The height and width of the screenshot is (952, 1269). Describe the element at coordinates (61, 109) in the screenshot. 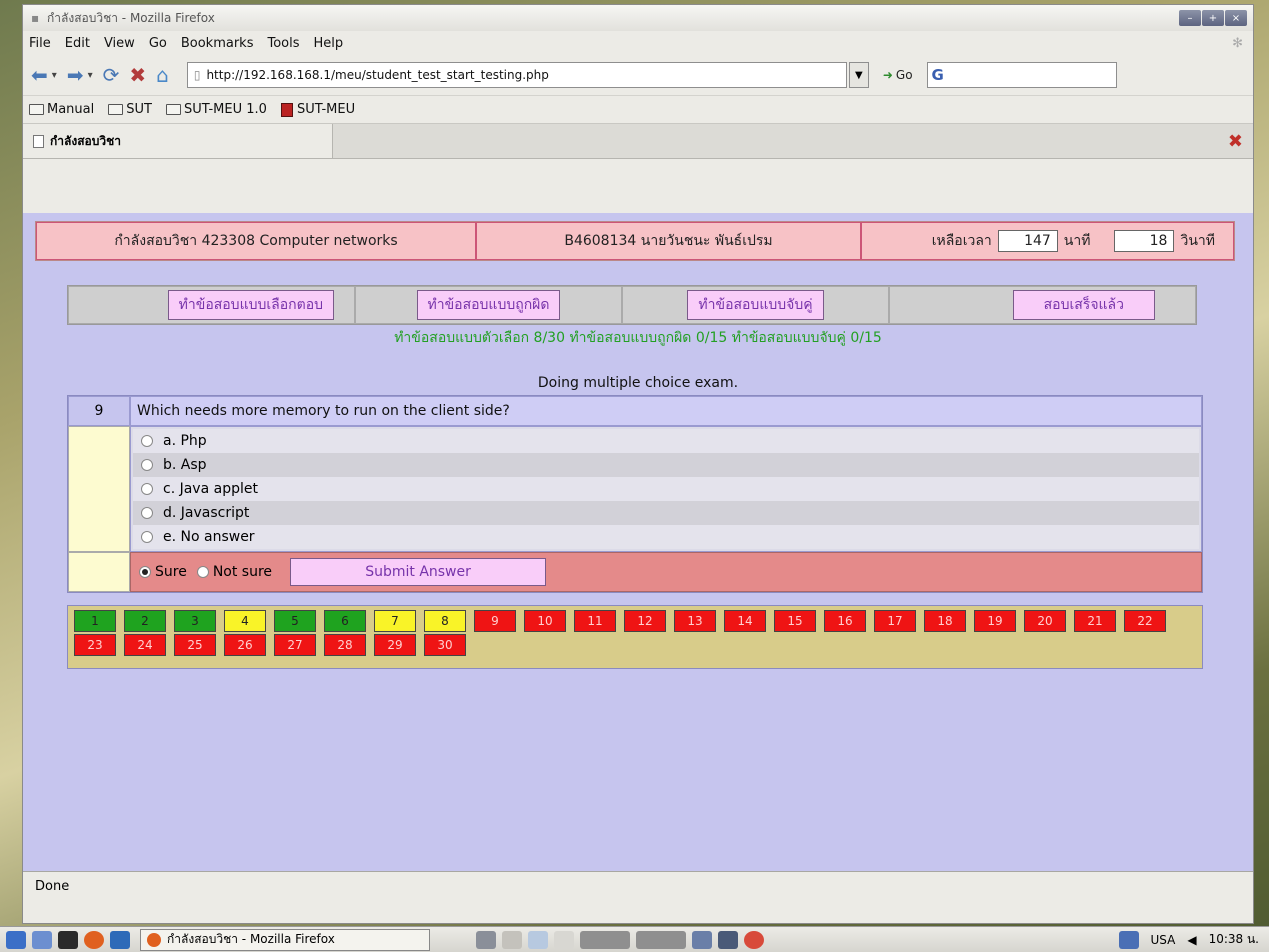

I see `bookmark-manual: Manual` at that location.